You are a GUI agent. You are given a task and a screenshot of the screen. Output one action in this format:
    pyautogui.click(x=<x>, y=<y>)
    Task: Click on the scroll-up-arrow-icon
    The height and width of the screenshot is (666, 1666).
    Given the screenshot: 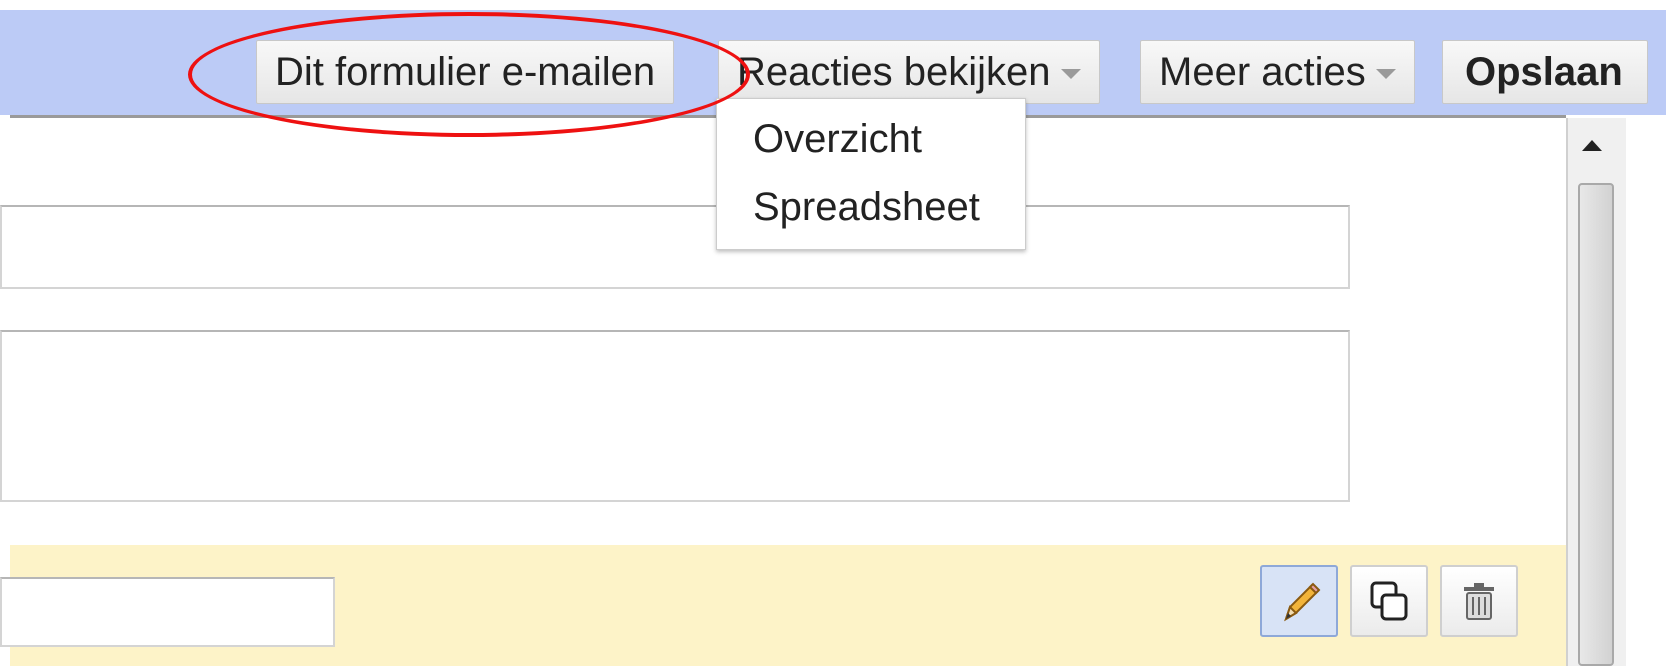 What is the action you would take?
    pyautogui.click(x=1592, y=145)
    